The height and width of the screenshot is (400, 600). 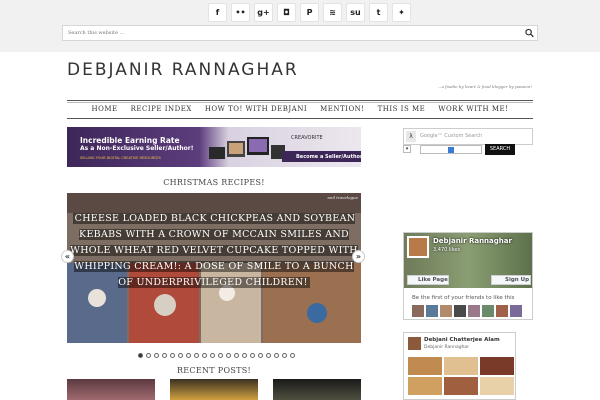 What do you see at coordinates (411, 136) in the screenshot?
I see `translate-icon: λ` at bounding box center [411, 136].